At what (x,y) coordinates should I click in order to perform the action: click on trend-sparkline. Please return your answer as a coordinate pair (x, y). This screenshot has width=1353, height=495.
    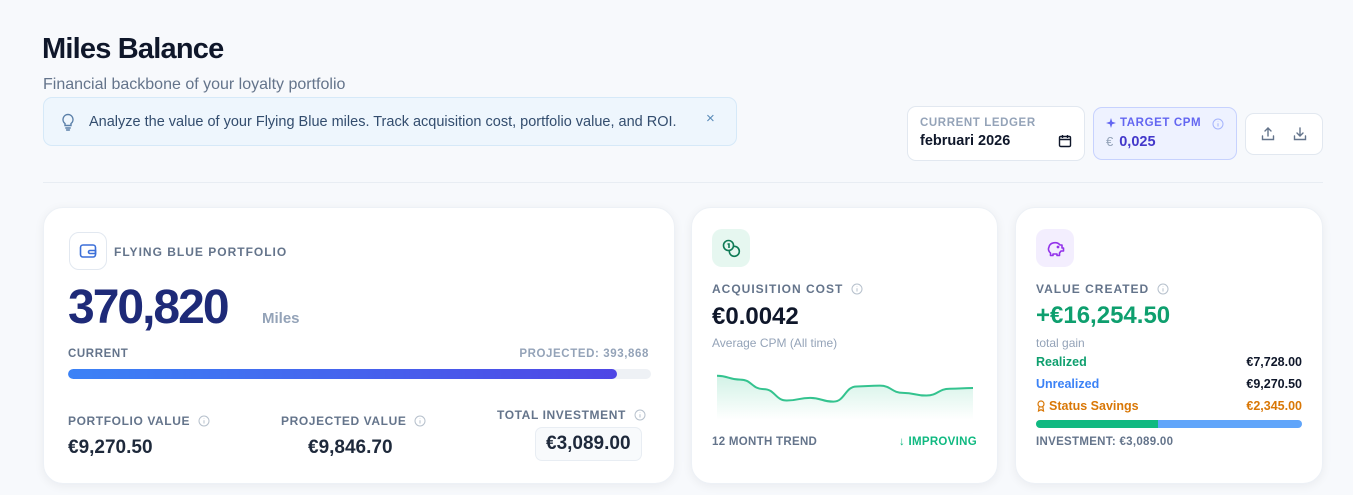
    Looking at the image, I should click on (845, 397).